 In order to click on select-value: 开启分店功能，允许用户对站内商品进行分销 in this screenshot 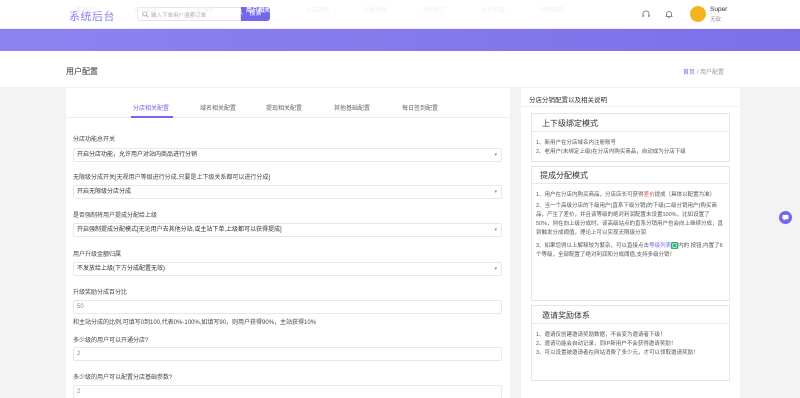, I will do `click(137, 155)`.